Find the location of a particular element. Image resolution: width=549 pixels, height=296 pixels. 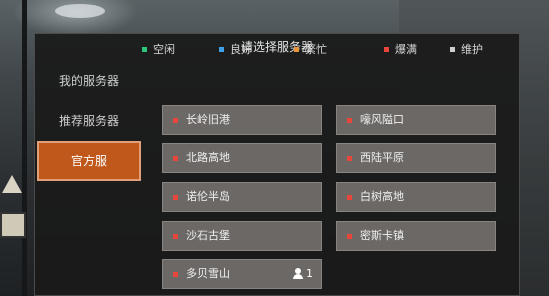

server-item: 多贝雪山 1 is located at coordinates (242, 274).